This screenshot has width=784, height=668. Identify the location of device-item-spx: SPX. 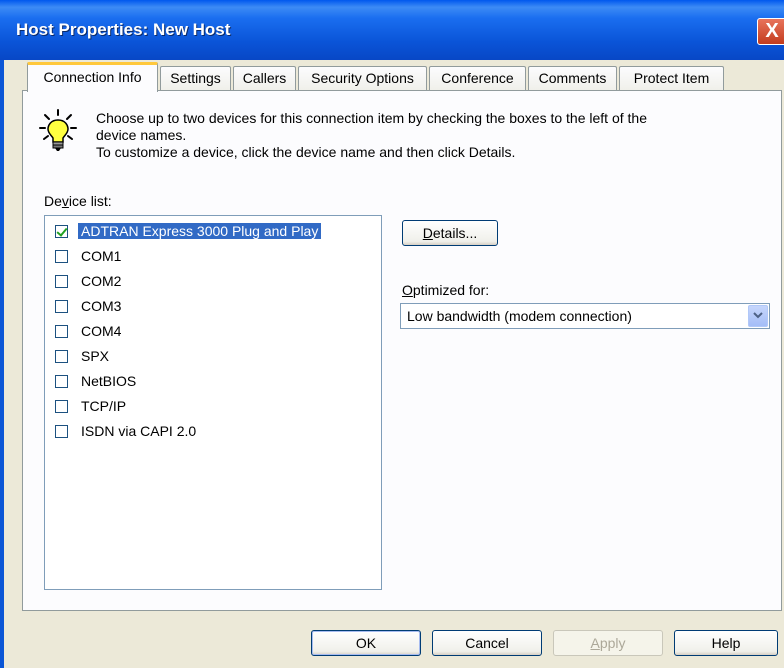
(83, 356).